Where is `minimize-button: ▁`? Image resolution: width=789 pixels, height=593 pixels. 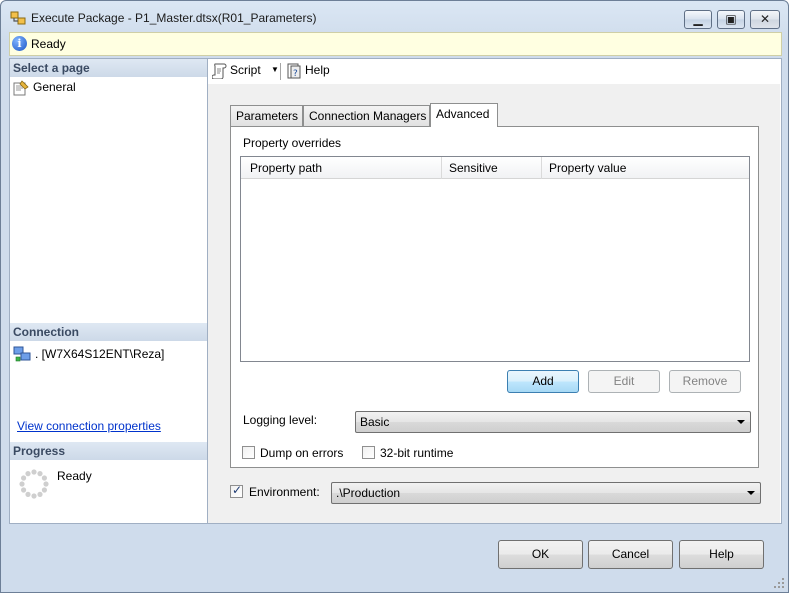 minimize-button: ▁ is located at coordinates (698, 19).